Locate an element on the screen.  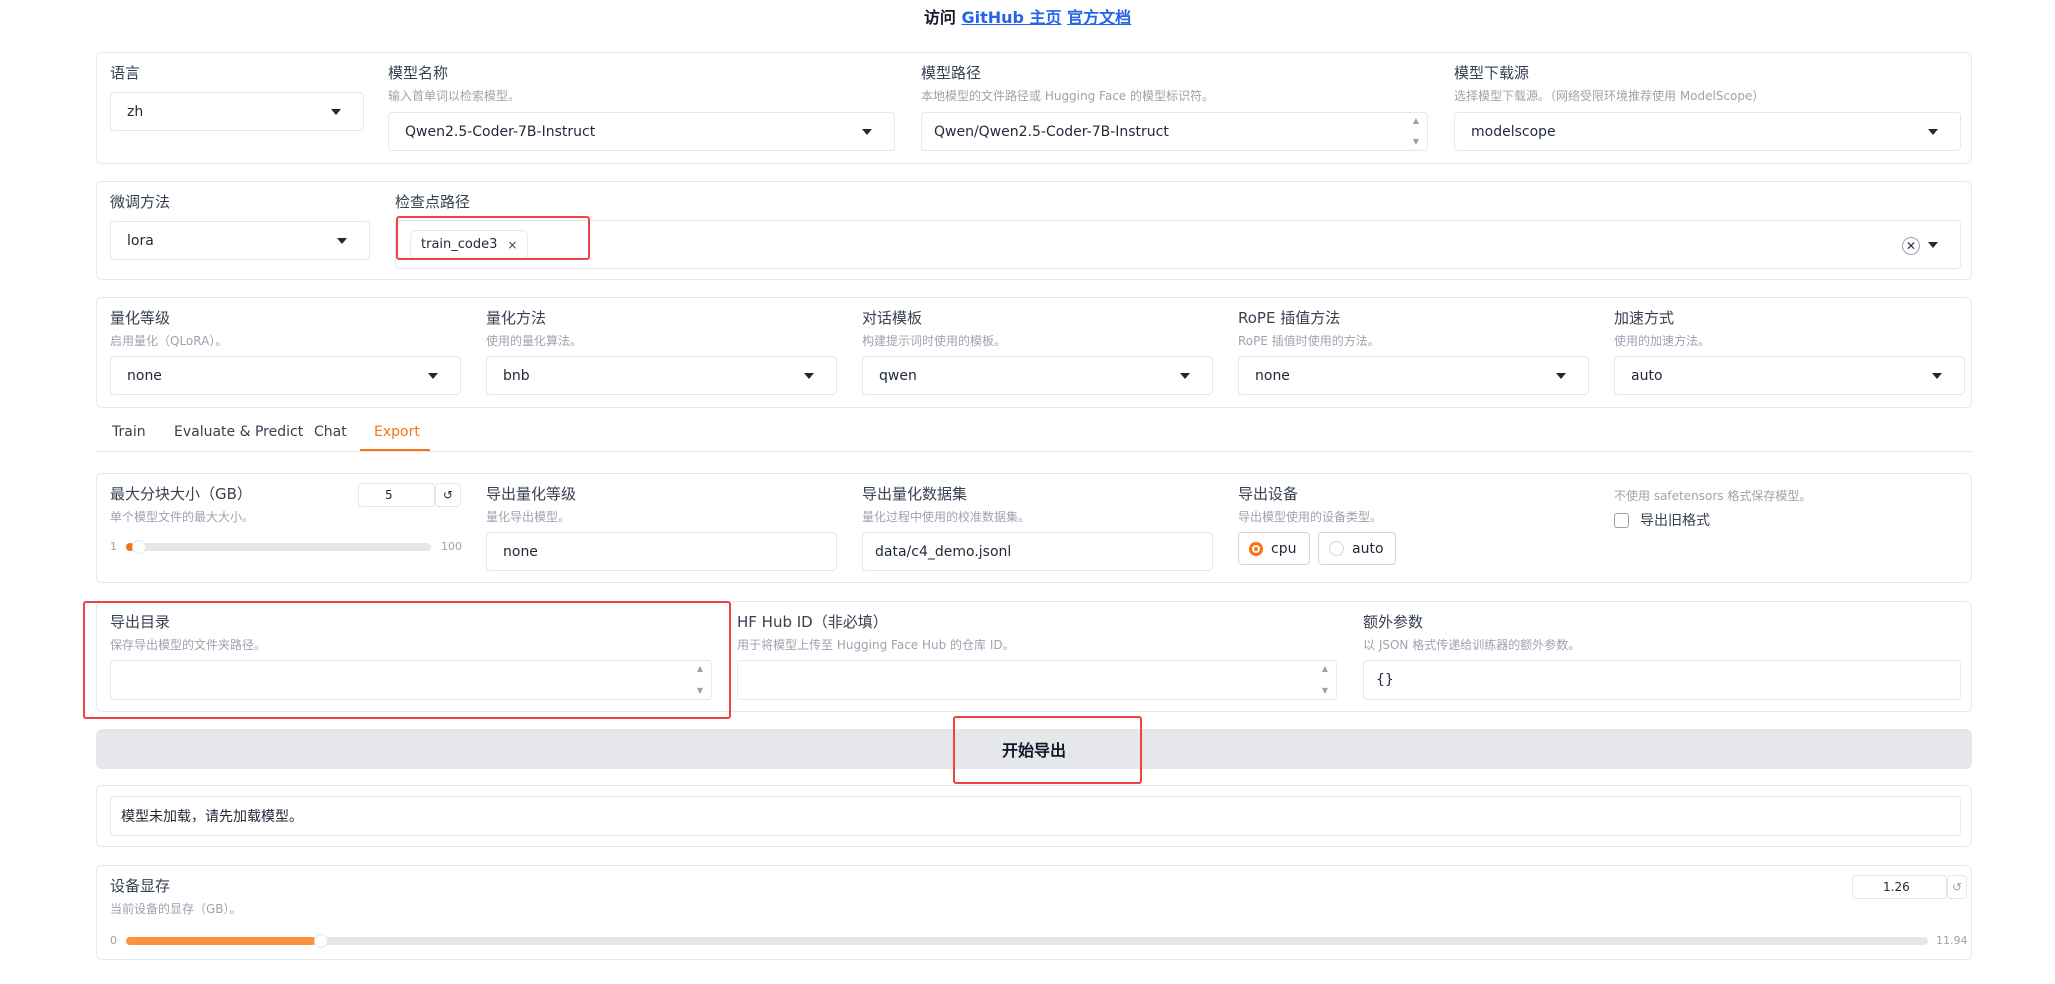
export-dir-highlight-box is located at coordinates (407, 660).